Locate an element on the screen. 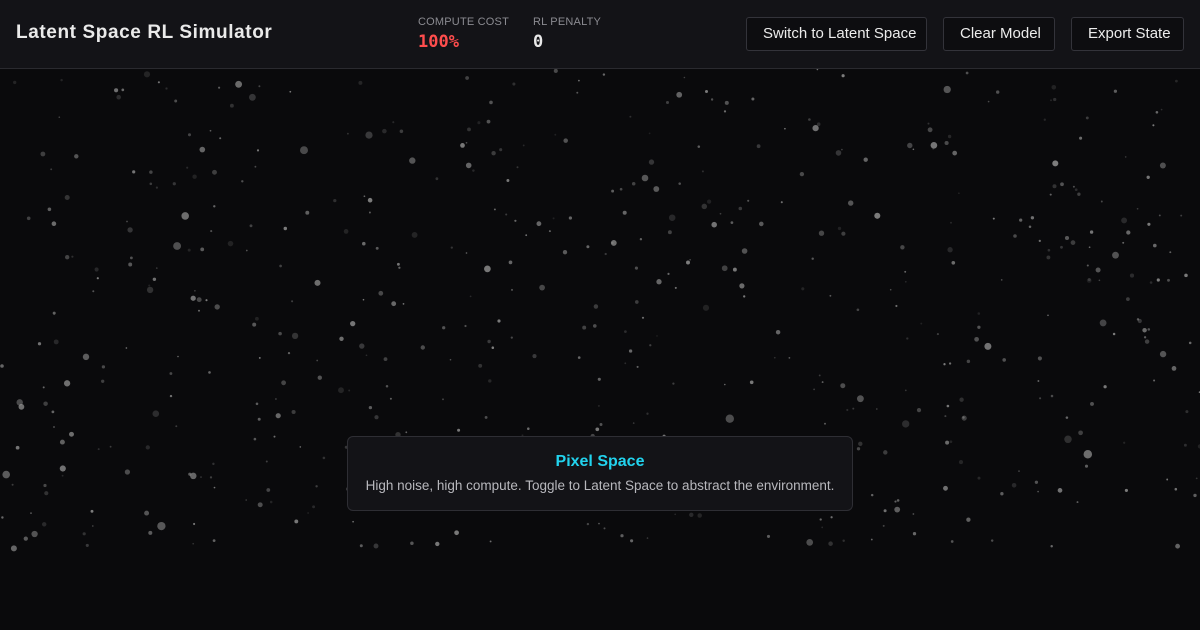 Image resolution: width=1200 pixels, height=630 pixels. rl-penalty-value: 0 is located at coordinates (538, 42).